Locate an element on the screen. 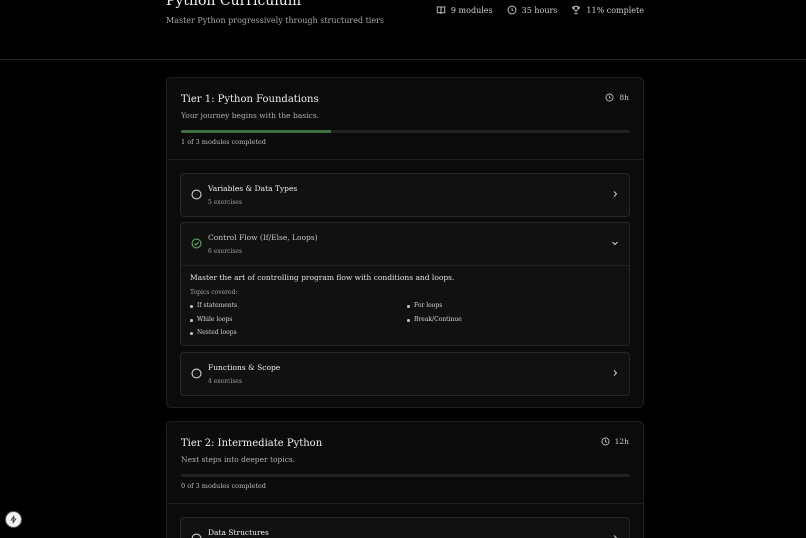 Image resolution: width=806 pixels, height=538 pixels. tier-progress-text: 0 of 3 modules completed is located at coordinates (223, 486).